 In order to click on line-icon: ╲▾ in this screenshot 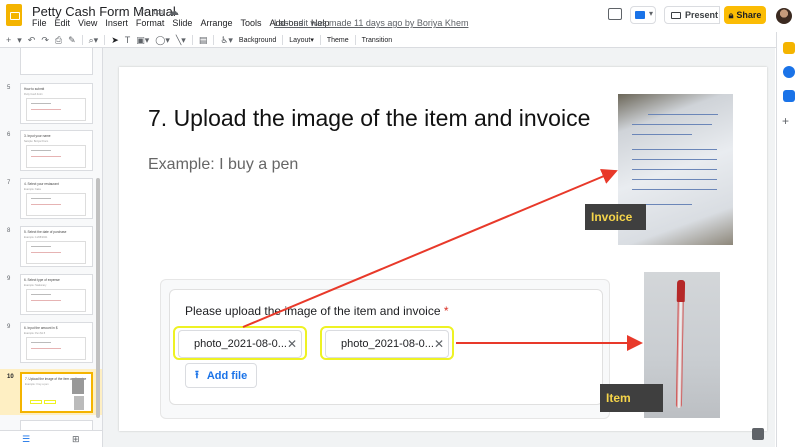, I will do `click(181, 40)`.